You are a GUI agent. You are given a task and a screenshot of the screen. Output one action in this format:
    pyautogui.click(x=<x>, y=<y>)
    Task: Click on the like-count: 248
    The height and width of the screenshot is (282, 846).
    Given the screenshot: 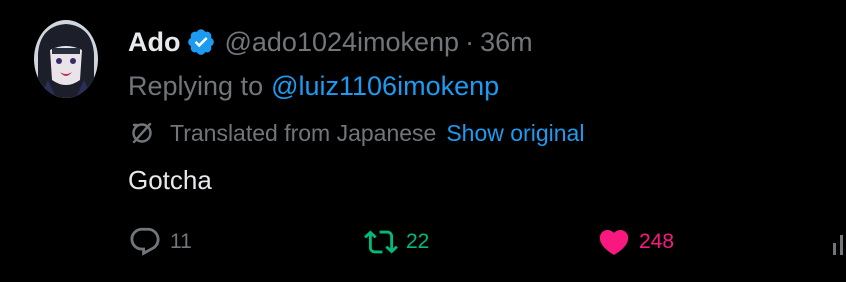 What is the action you would take?
    pyautogui.click(x=657, y=241)
    